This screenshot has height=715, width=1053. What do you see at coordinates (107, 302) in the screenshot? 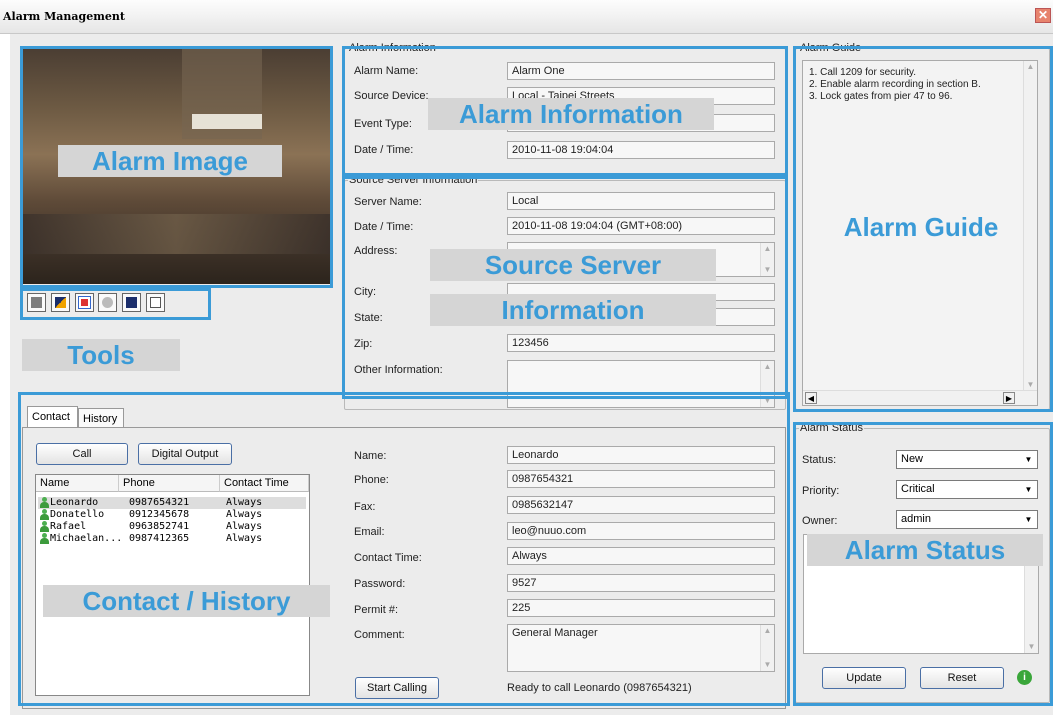
I see `settings-tool-button` at bounding box center [107, 302].